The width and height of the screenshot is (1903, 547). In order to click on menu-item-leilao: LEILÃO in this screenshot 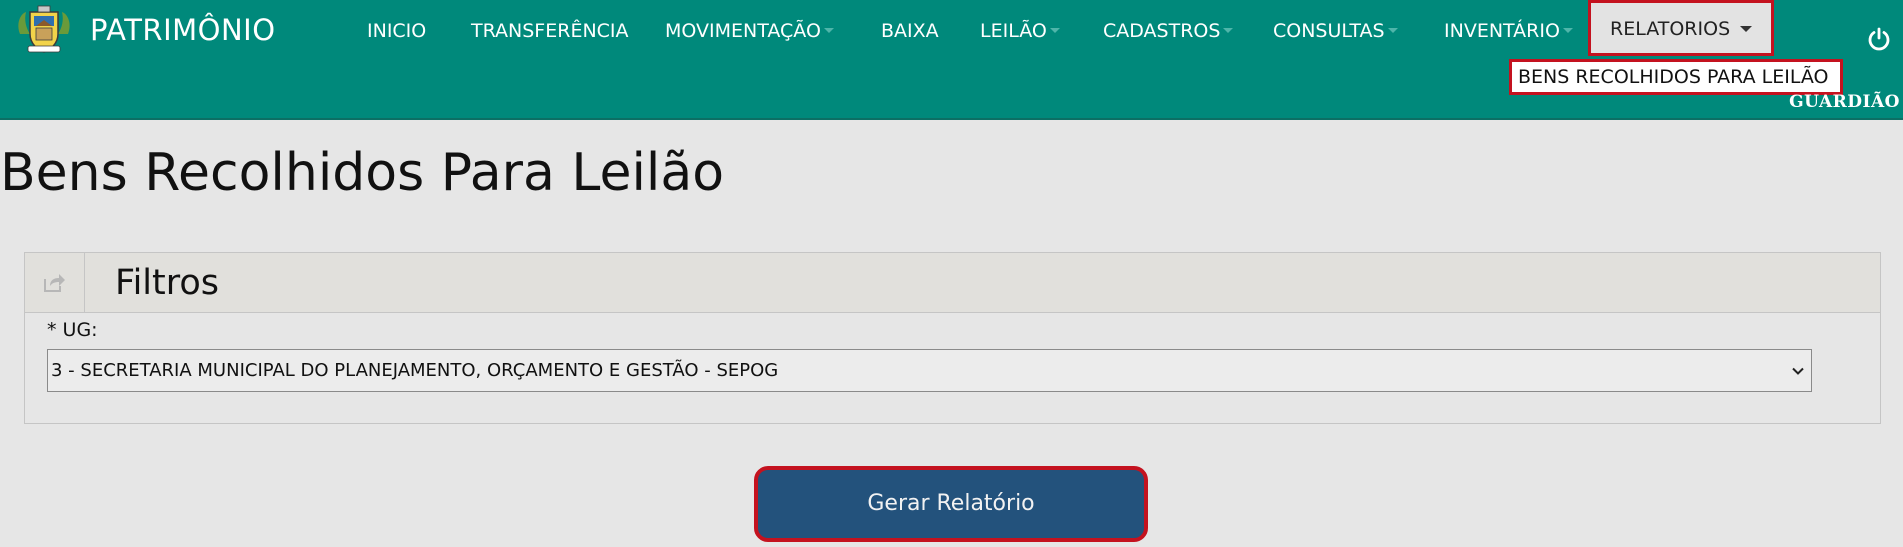, I will do `click(1020, 30)`.